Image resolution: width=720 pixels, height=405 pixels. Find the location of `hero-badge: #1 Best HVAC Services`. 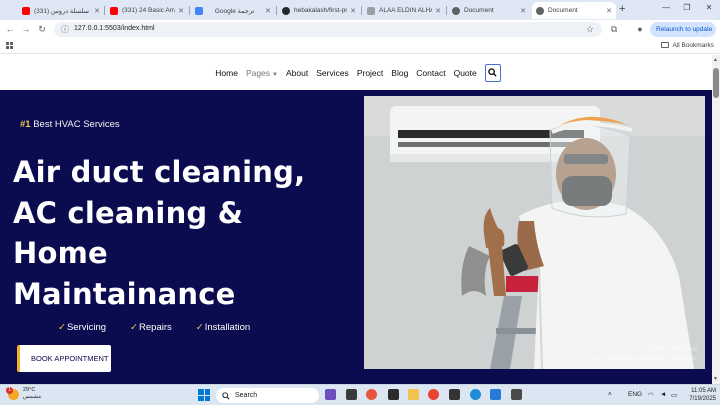

hero-badge: #1 Best HVAC Services is located at coordinates (70, 124).